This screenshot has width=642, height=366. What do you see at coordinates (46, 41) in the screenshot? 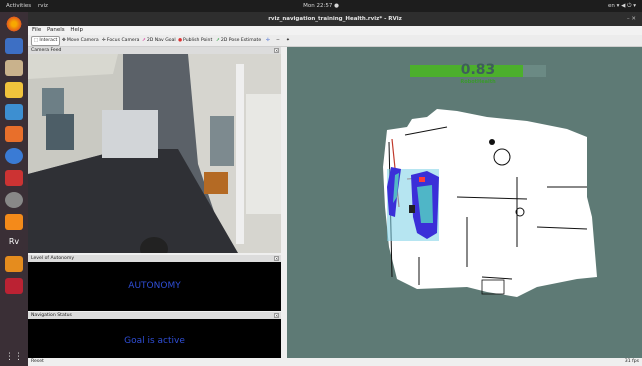
I see `tool-interact: ⬚Interact` at bounding box center [46, 41].